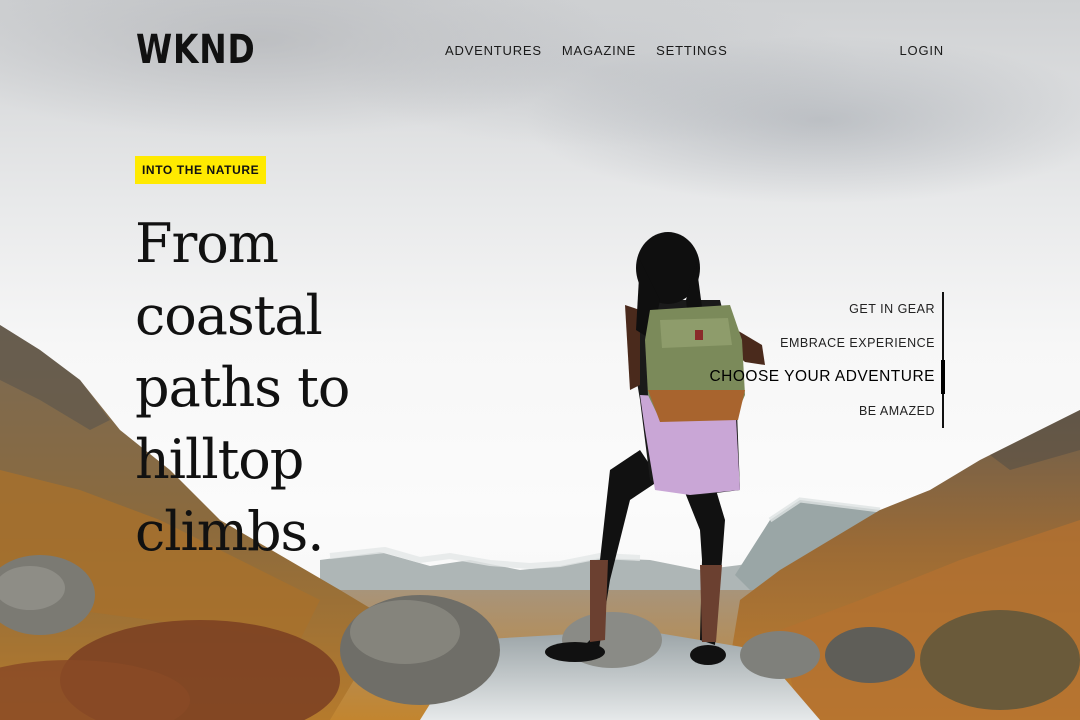 Image resolution: width=1080 pixels, height=720 pixels. Describe the element at coordinates (599, 50) in the screenshot. I see `nav-magazine: MAGAZINE` at that location.